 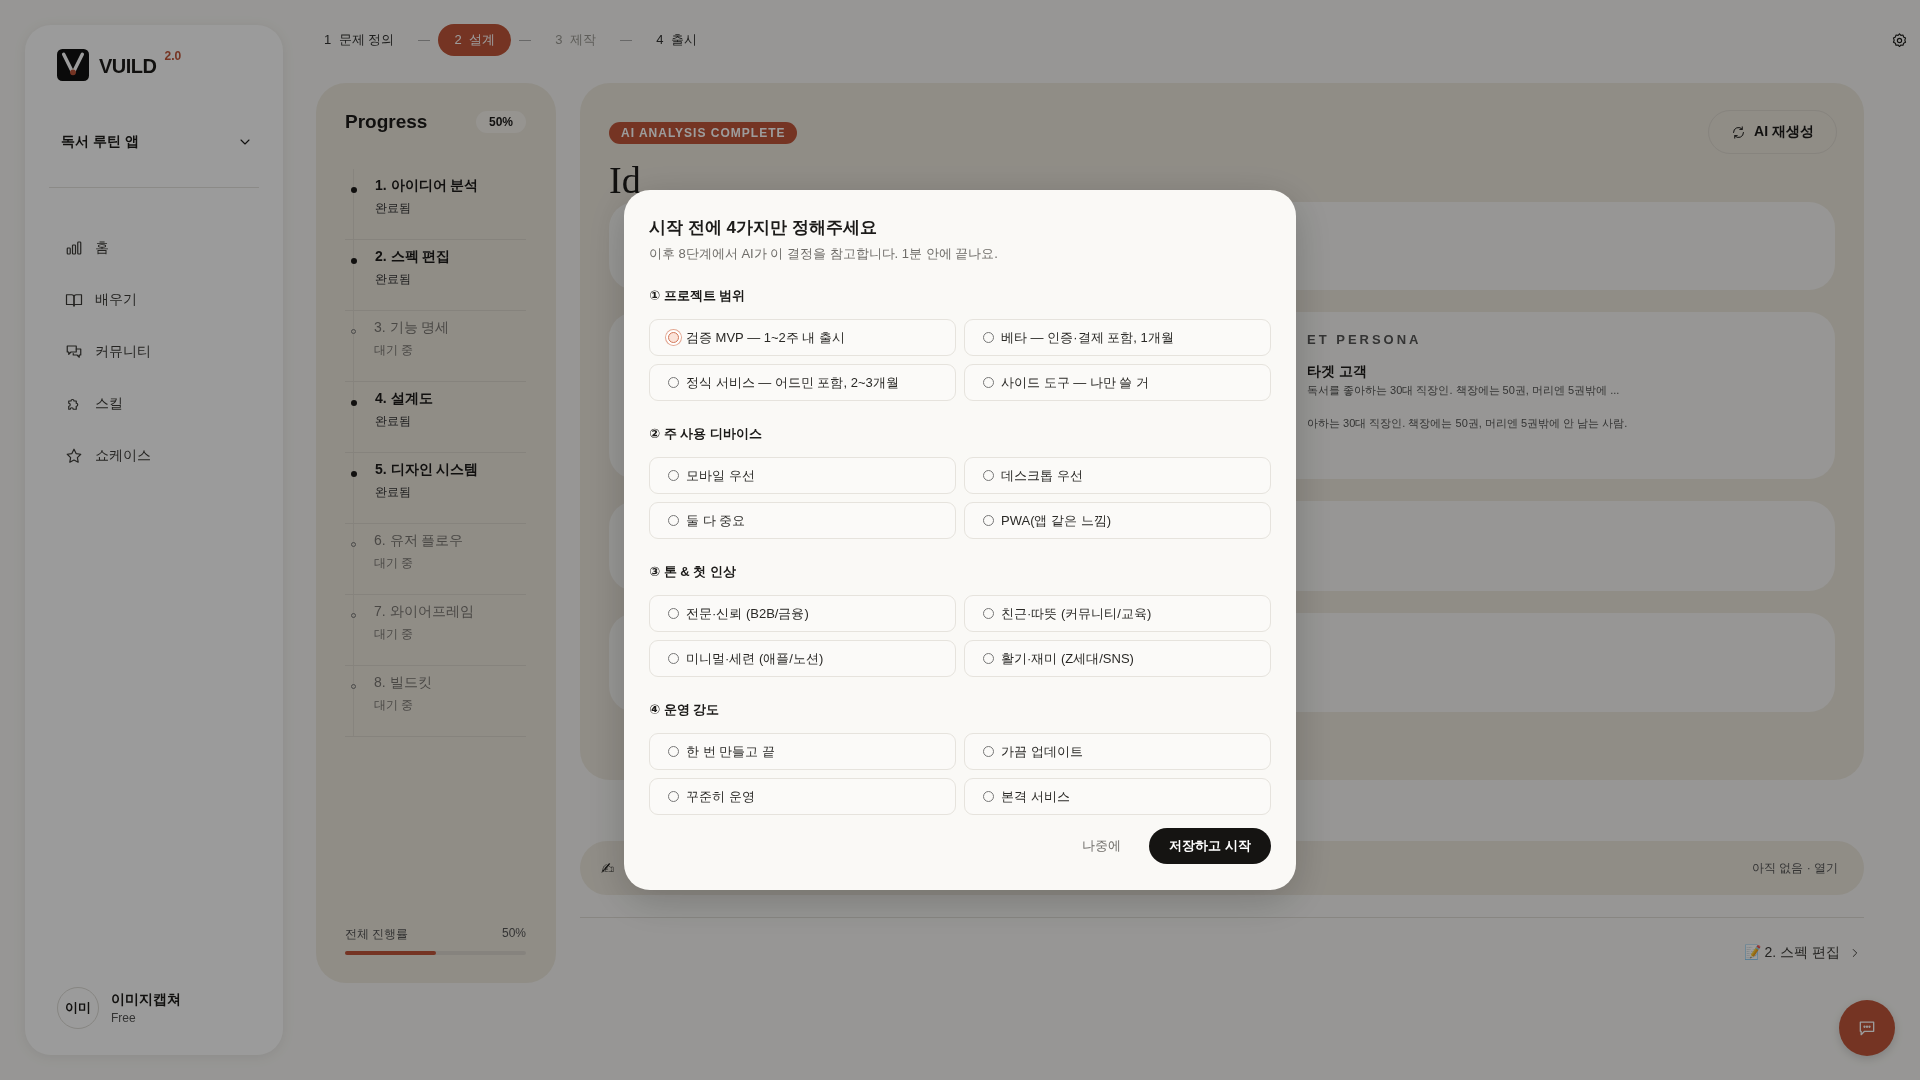 I want to click on step-tab: 4 출시, so click(x=677, y=40).